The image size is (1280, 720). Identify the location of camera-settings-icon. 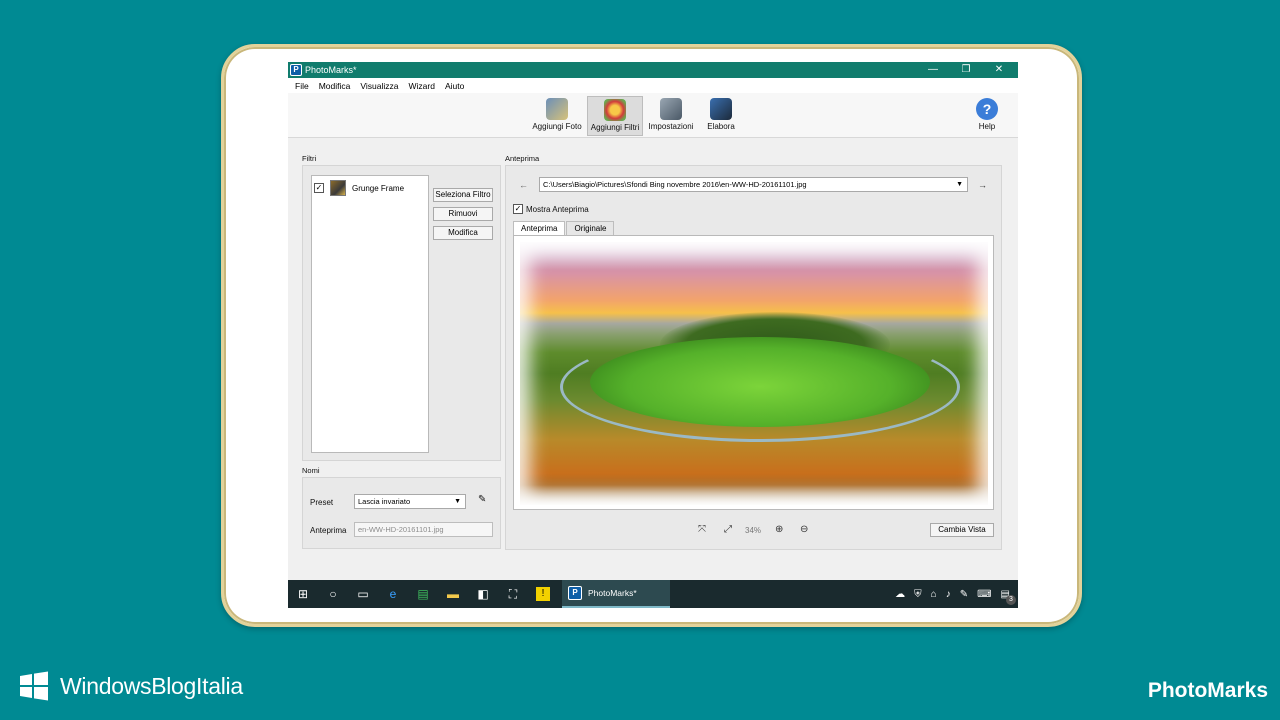
(671, 109).